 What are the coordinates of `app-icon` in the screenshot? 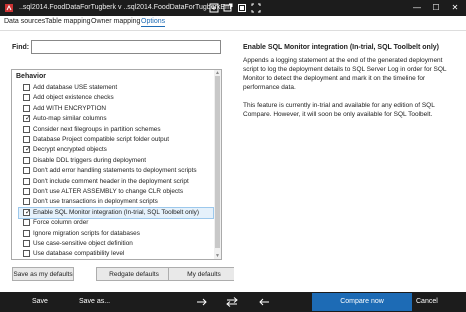 It's located at (9, 8).